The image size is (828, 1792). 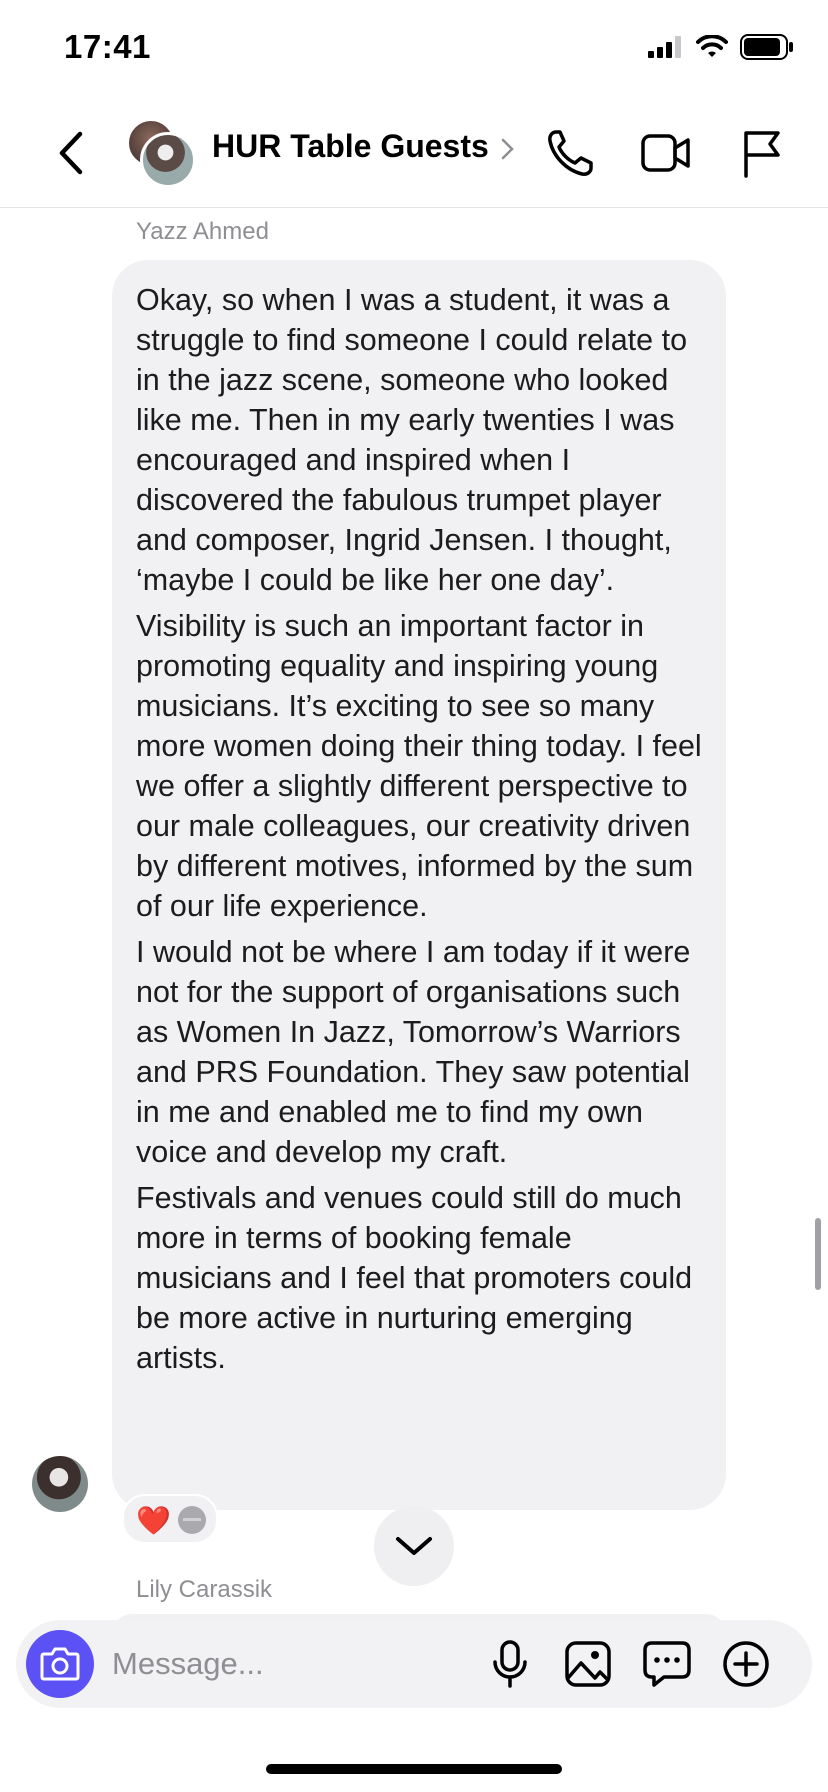 What do you see at coordinates (350, 146) in the screenshot?
I see `group-title: HUR Table Guests` at bounding box center [350, 146].